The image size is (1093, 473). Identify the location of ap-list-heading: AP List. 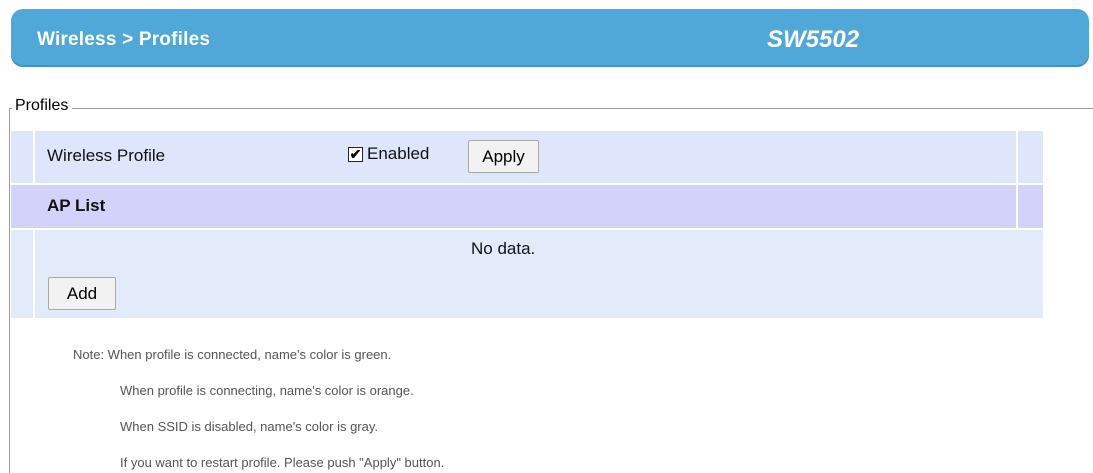
(76, 205).